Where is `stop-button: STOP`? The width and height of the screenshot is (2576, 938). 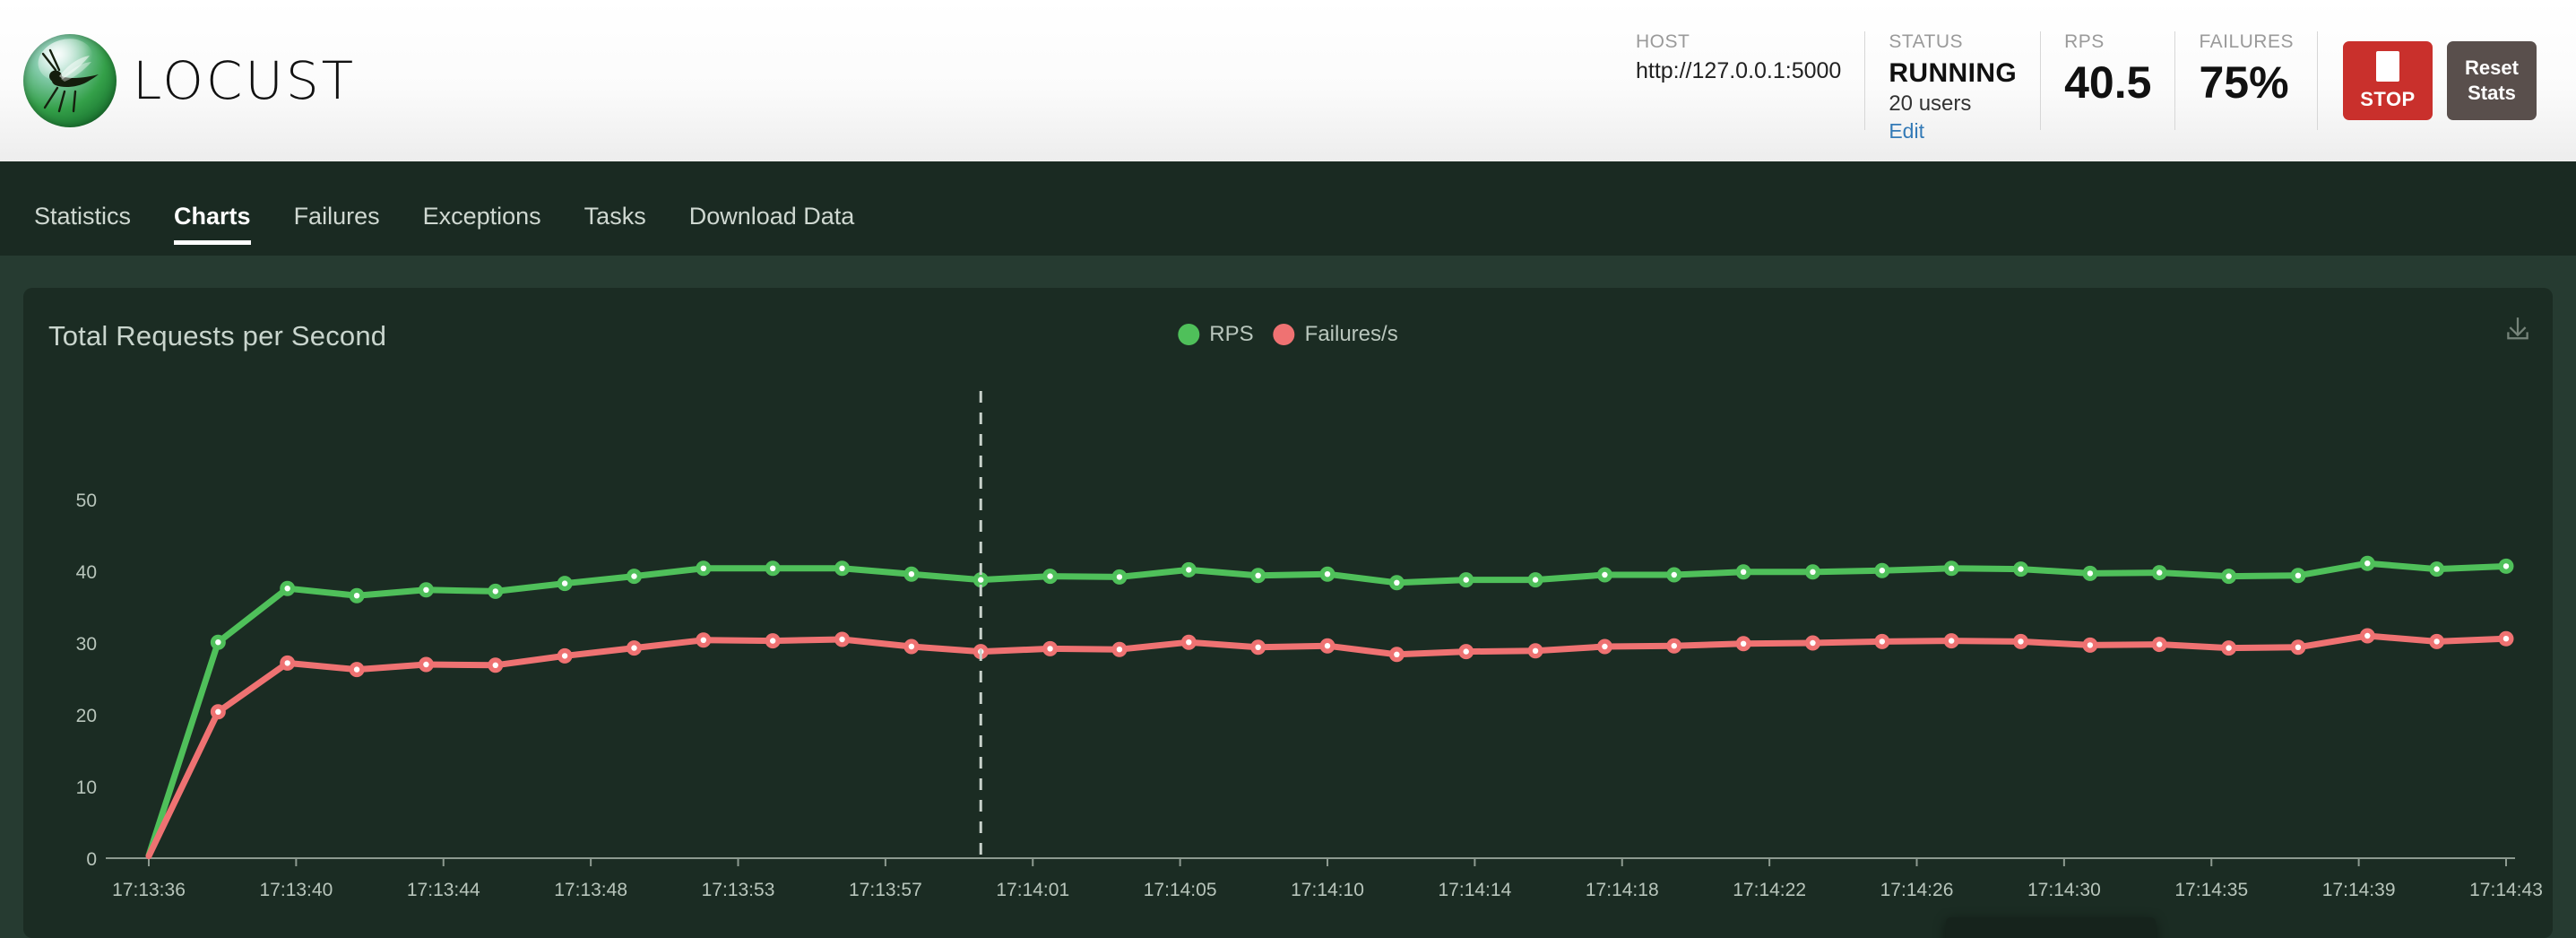 stop-button: STOP is located at coordinates (2388, 80).